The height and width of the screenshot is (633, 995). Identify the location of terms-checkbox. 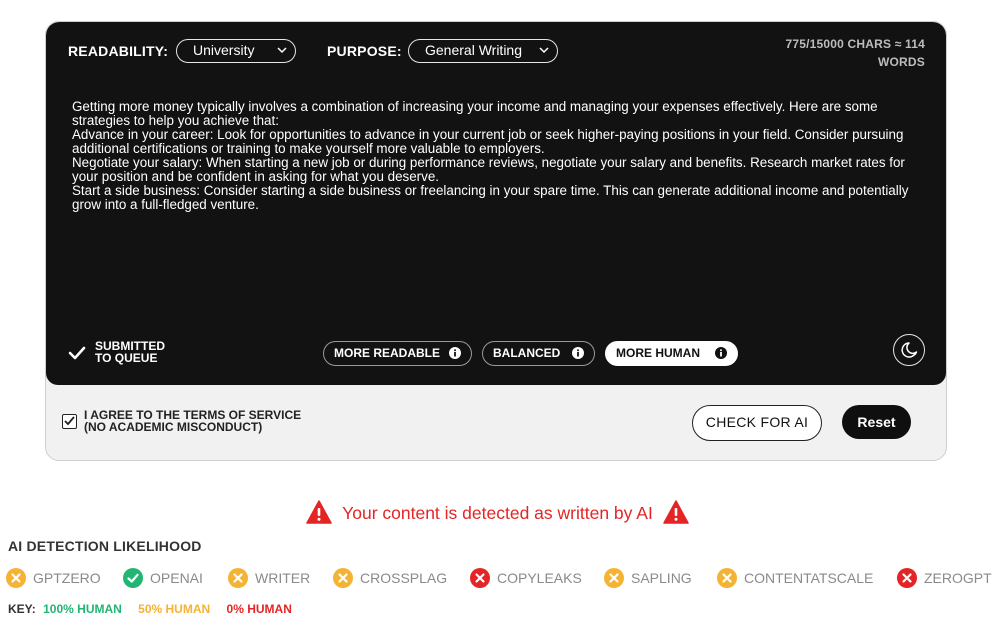
(69, 421).